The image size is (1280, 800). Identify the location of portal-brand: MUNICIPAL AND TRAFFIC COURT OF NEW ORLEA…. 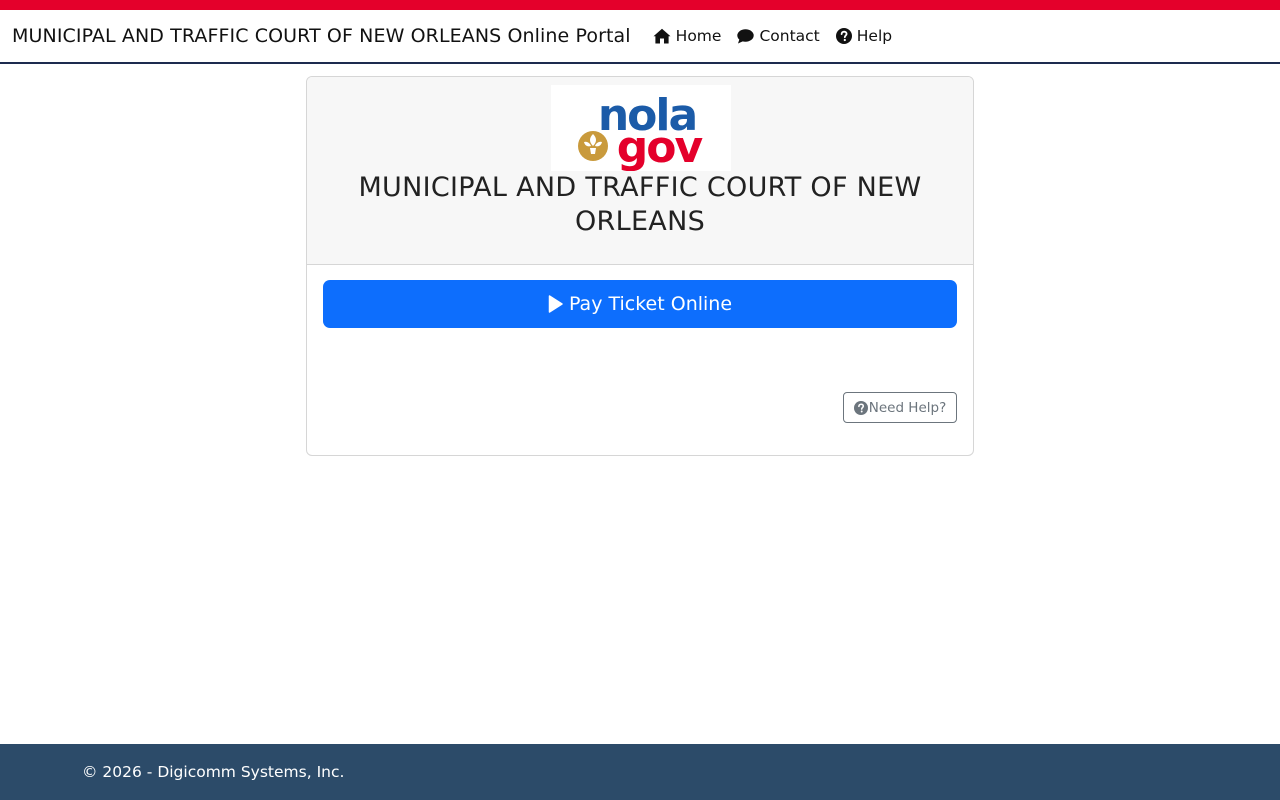
(321, 36).